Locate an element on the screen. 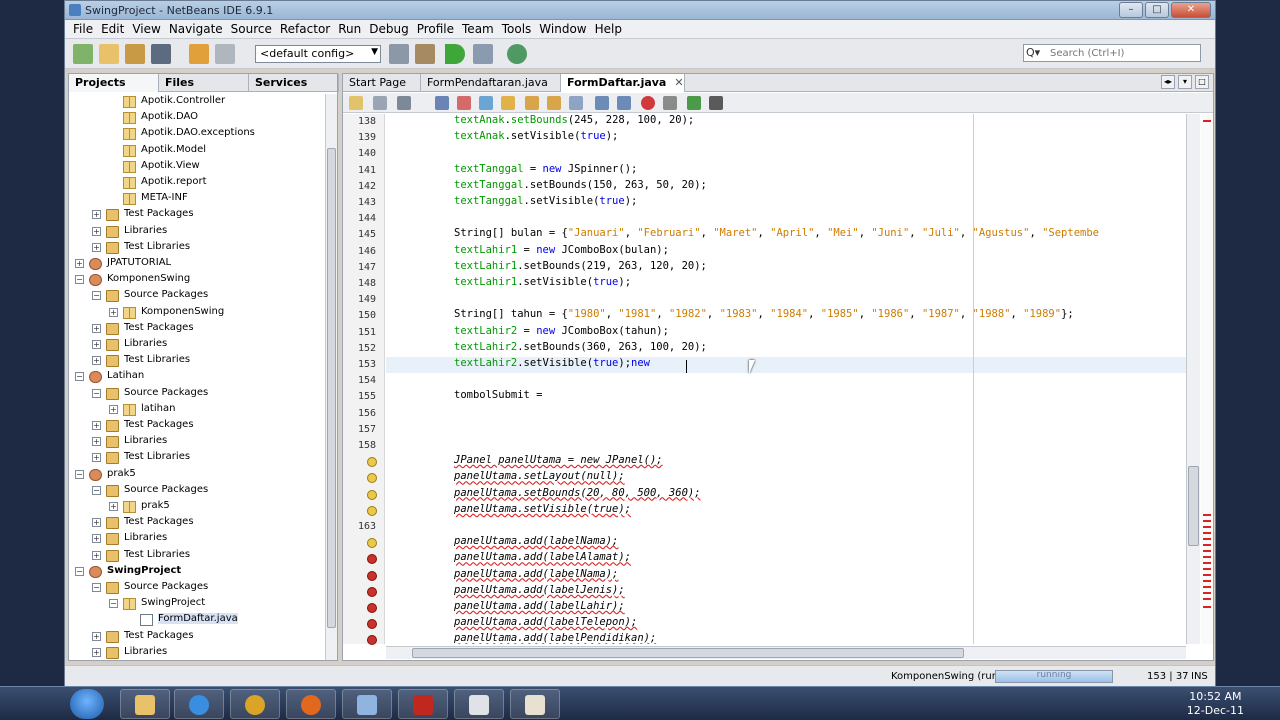  menu-window: Window is located at coordinates (562, 29).